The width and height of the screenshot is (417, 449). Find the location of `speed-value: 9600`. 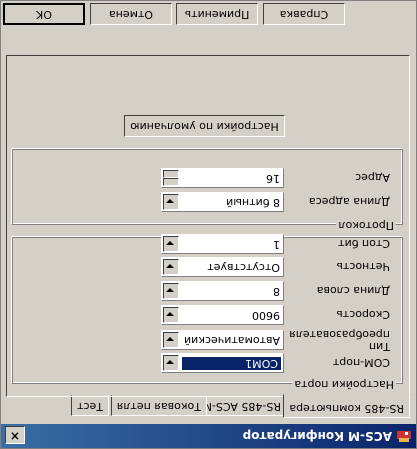

speed-value: 9600 is located at coordinates (266, 315).